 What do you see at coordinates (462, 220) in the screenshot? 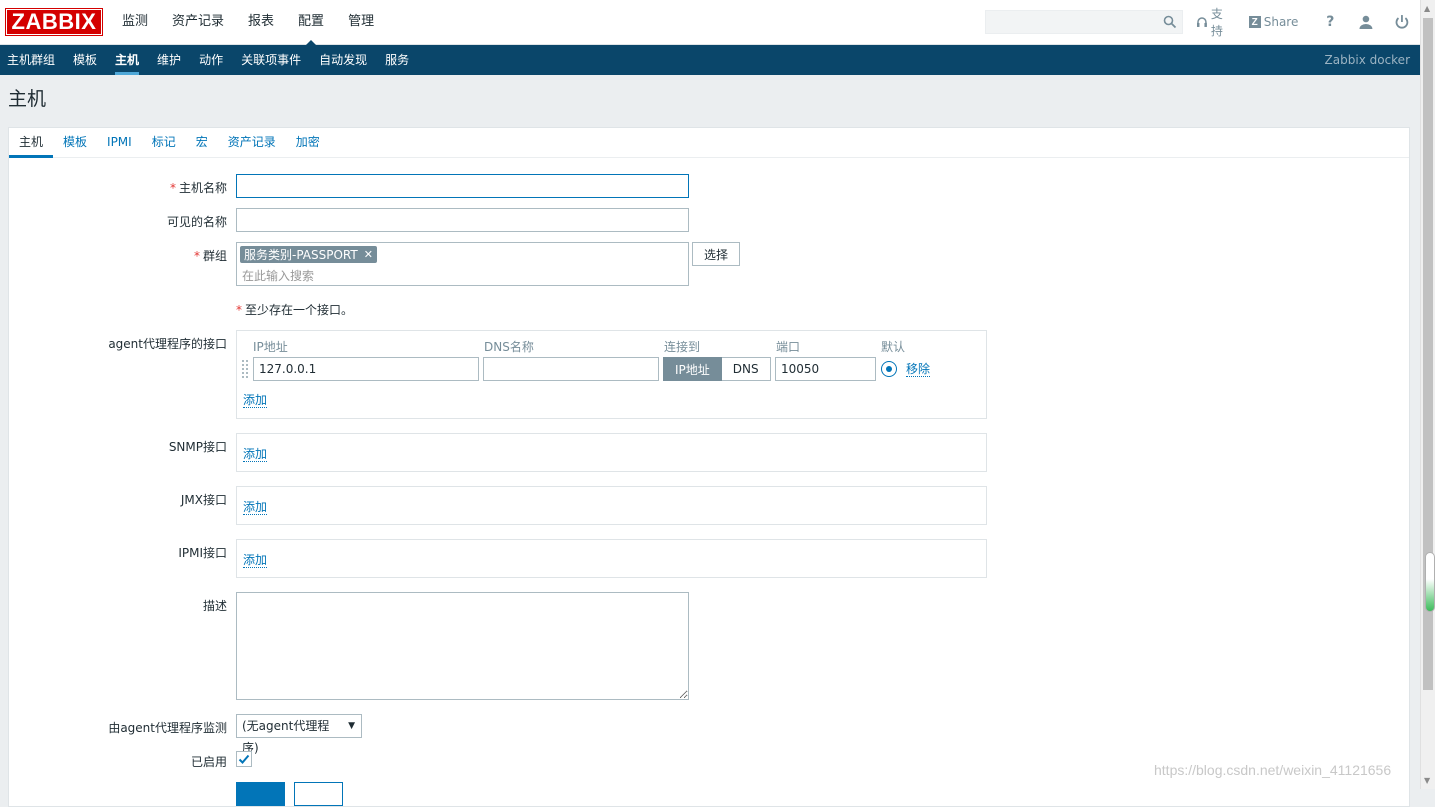
I see `visible-name-input` at bounding box center [462, 220].